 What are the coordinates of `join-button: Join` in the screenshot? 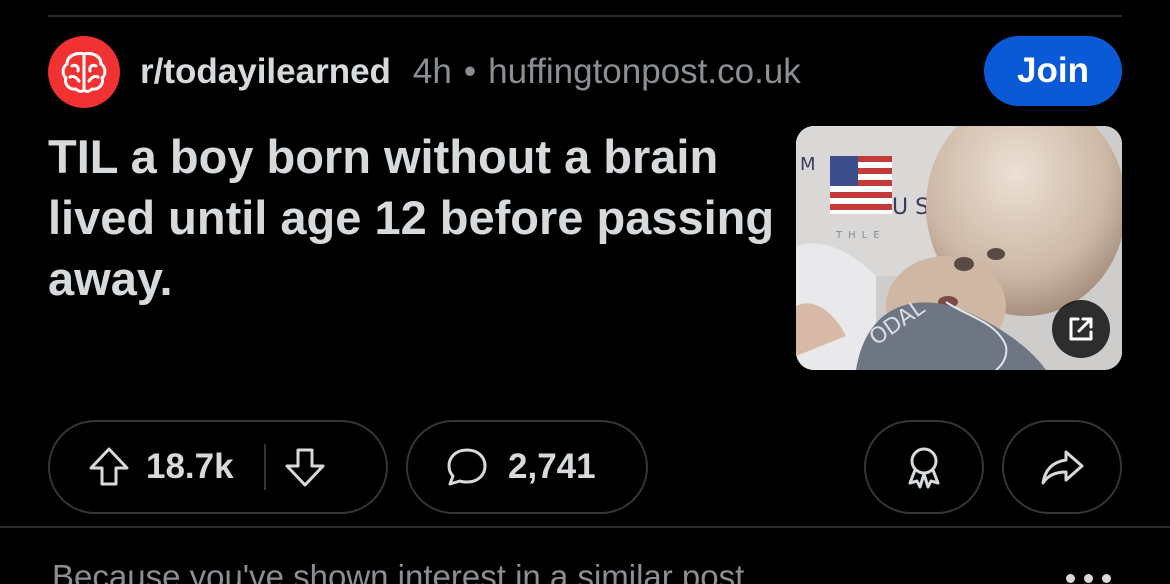 It's located at (1053, 71).